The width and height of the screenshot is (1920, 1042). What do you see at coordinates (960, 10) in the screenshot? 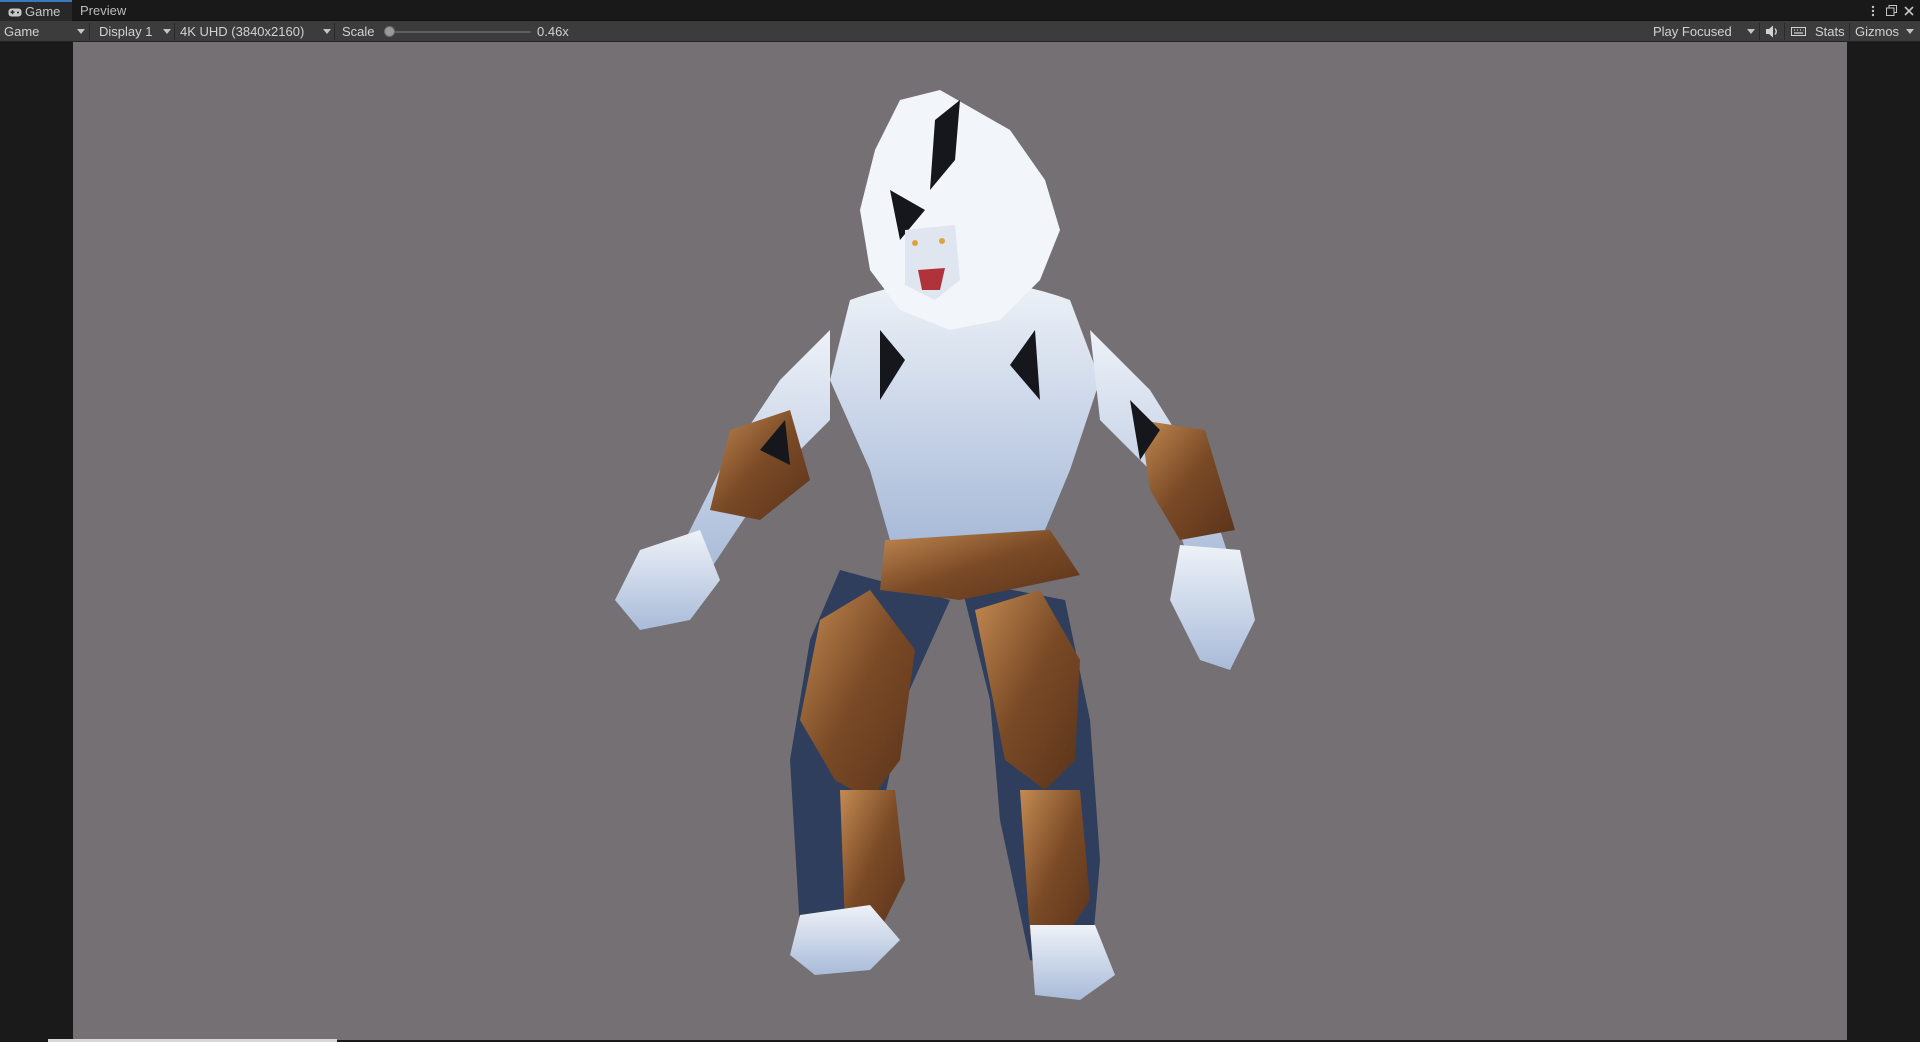
I see `tab-bar: Game Preview` at bounding box center [960, 10].